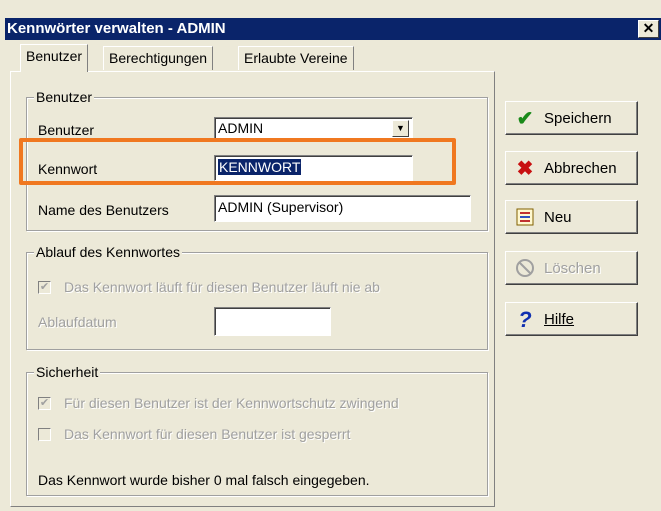 The height and width of the screenshot is (511, 661). I want to click on expiry-date-field, so click(272, 321).